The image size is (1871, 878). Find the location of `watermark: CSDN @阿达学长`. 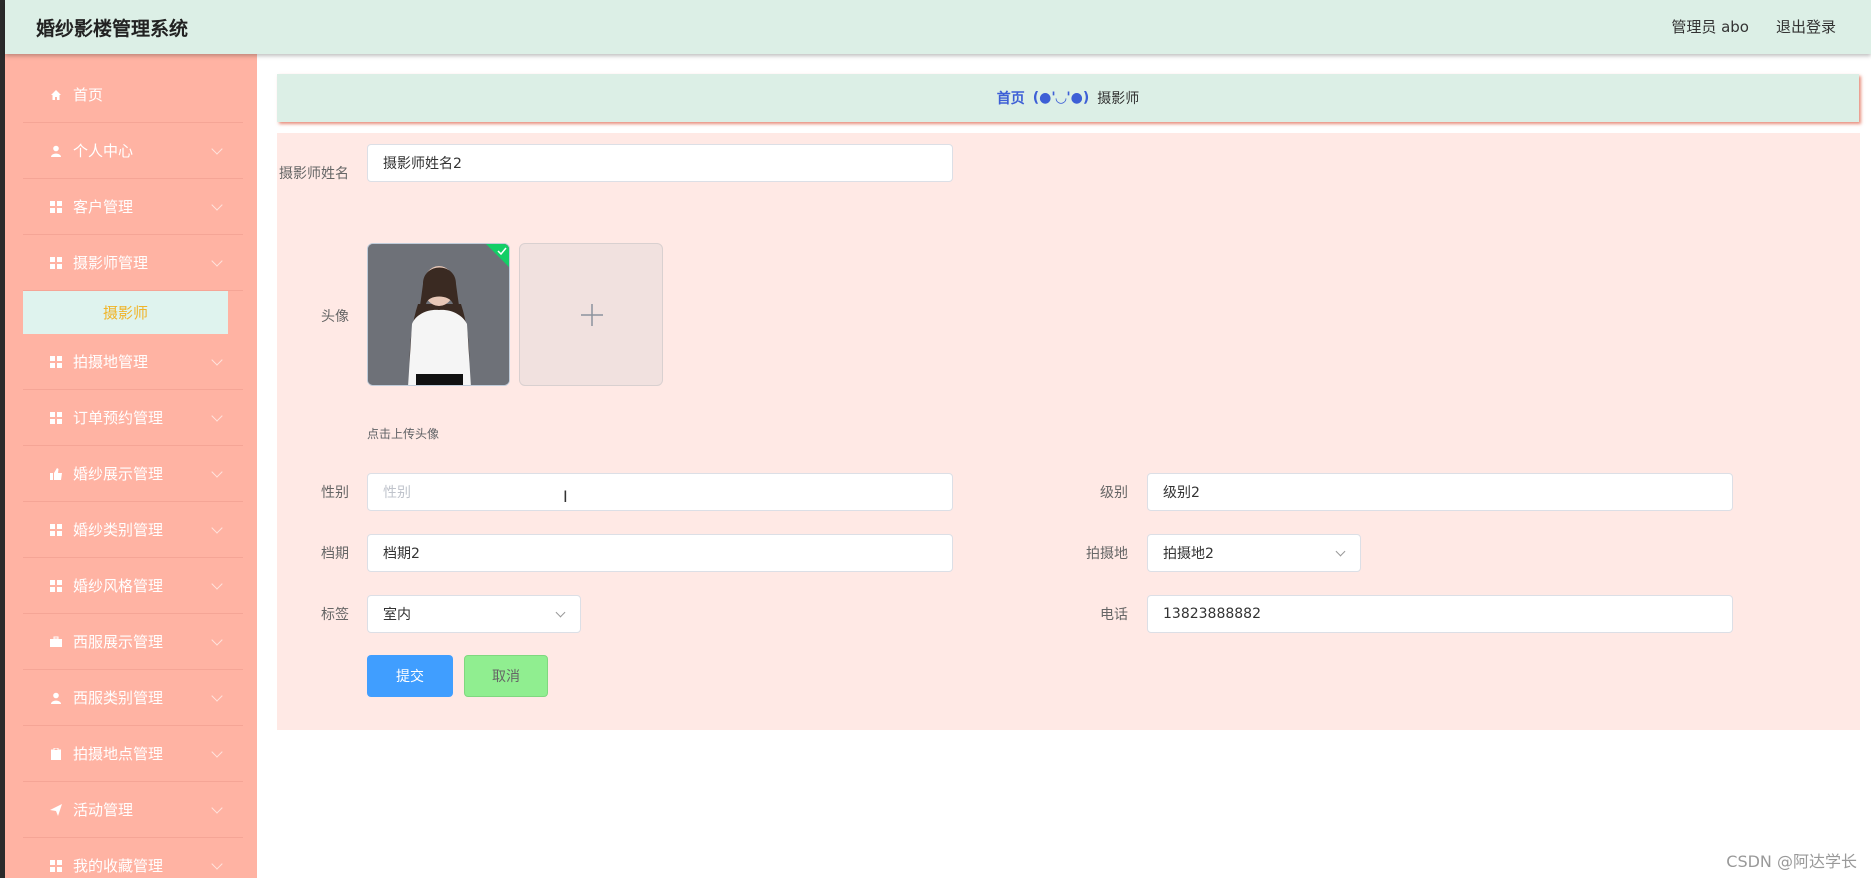

watermark: CSDN @阿达学长 is located at coordinates (1791, 861).